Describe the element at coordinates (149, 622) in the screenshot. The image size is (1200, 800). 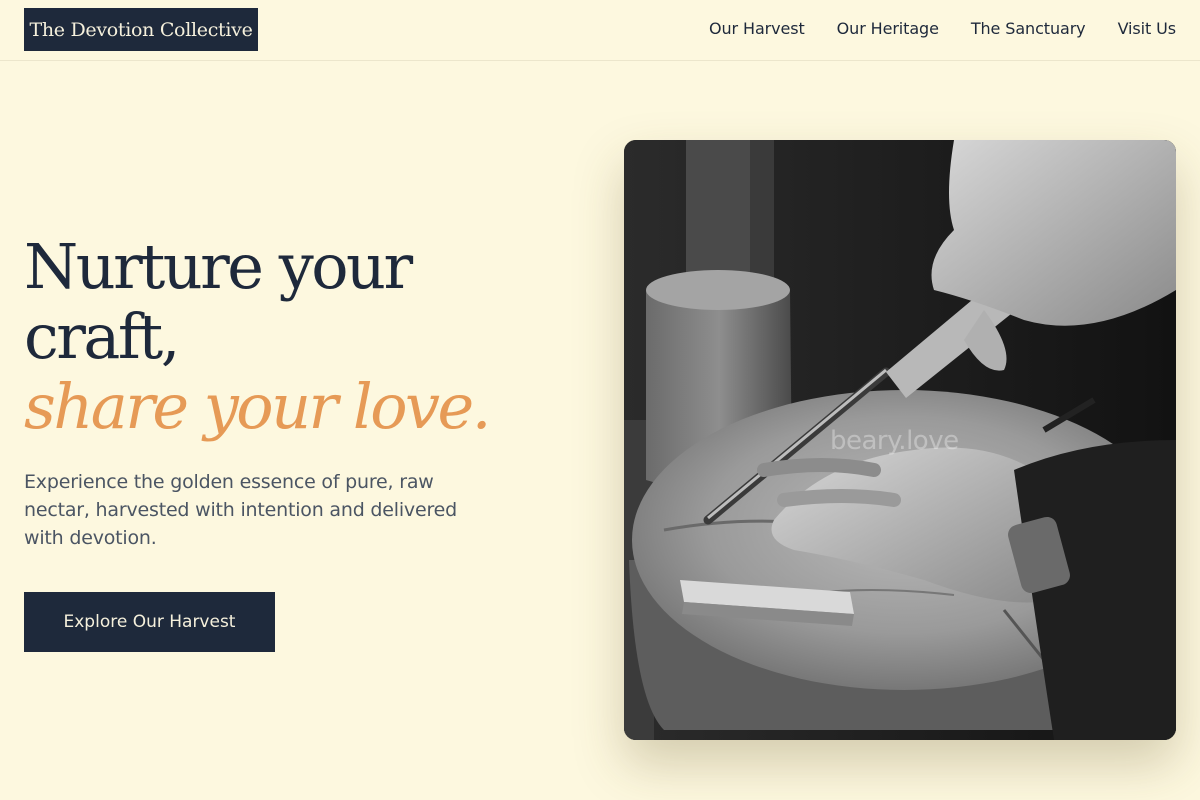
I see `explore-harvest-button: Explore Our Harvest` at that location.